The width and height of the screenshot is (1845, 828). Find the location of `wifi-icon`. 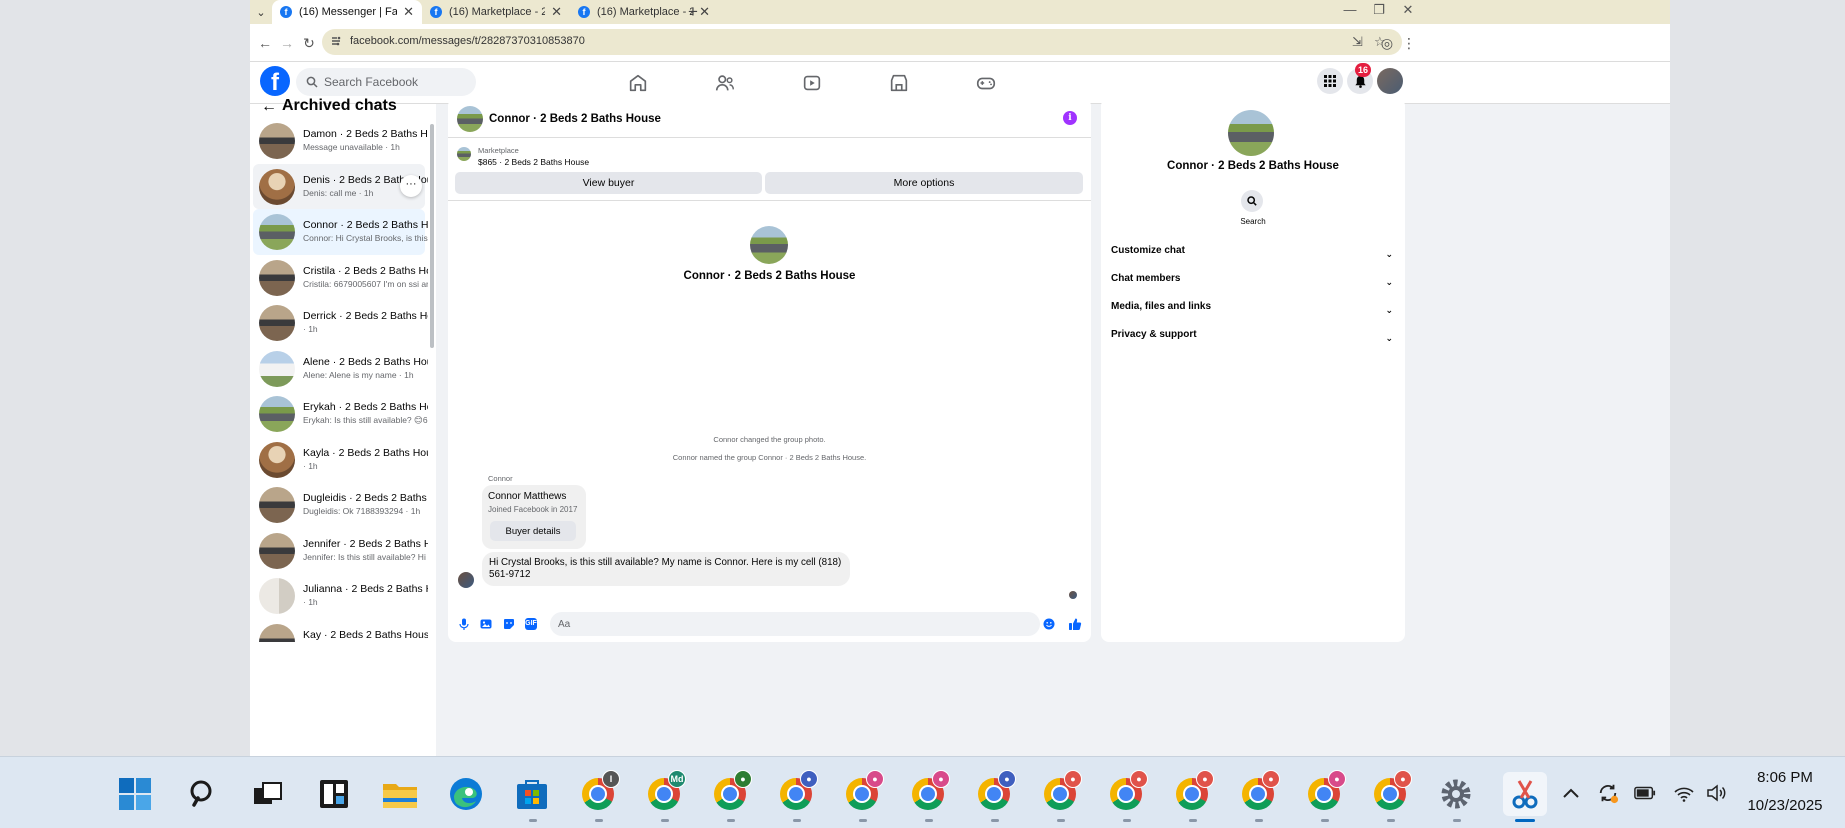

wifi-icon is located at coordinates (1684, 793).